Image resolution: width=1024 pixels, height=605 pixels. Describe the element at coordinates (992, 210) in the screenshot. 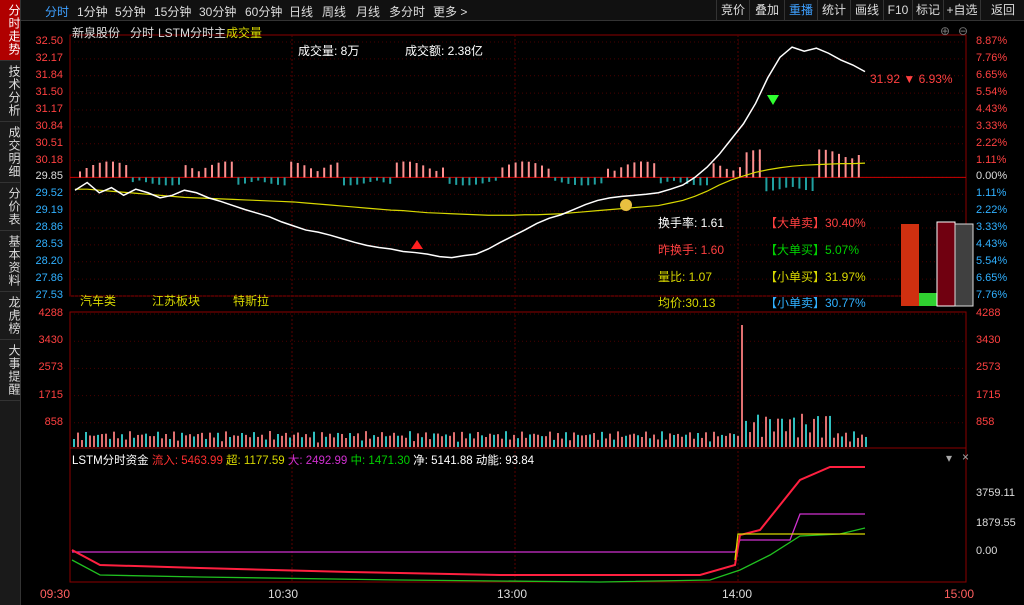

I see `pct-tick-10: 2.22%` at that location.